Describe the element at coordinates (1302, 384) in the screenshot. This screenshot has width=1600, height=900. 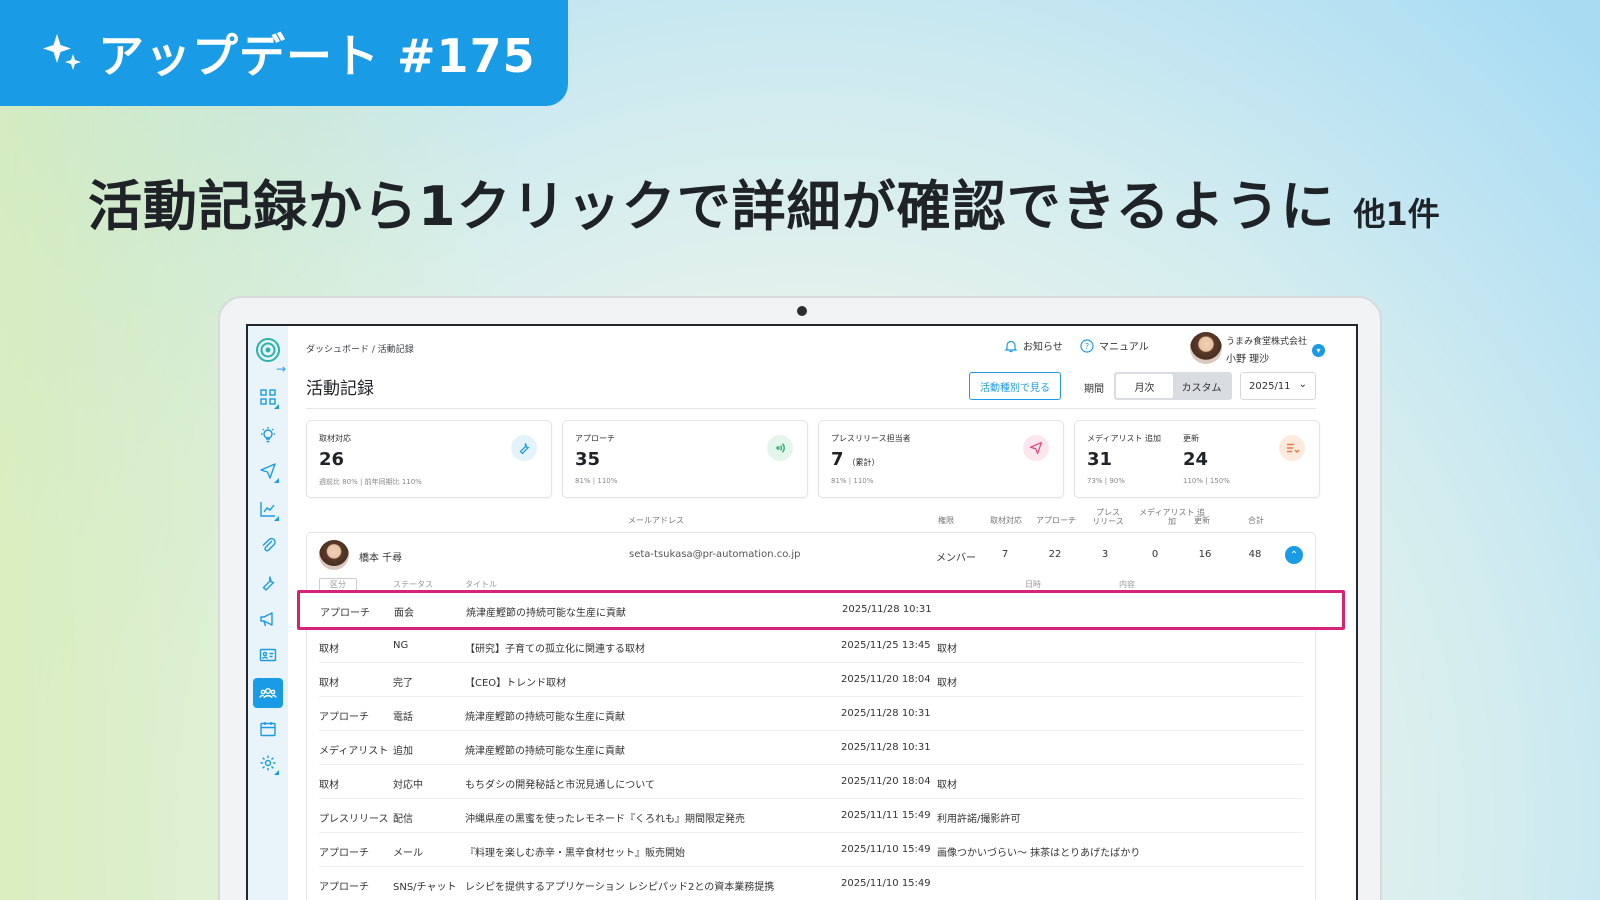
I see `chevron-down-icon: ⌄` at that location.